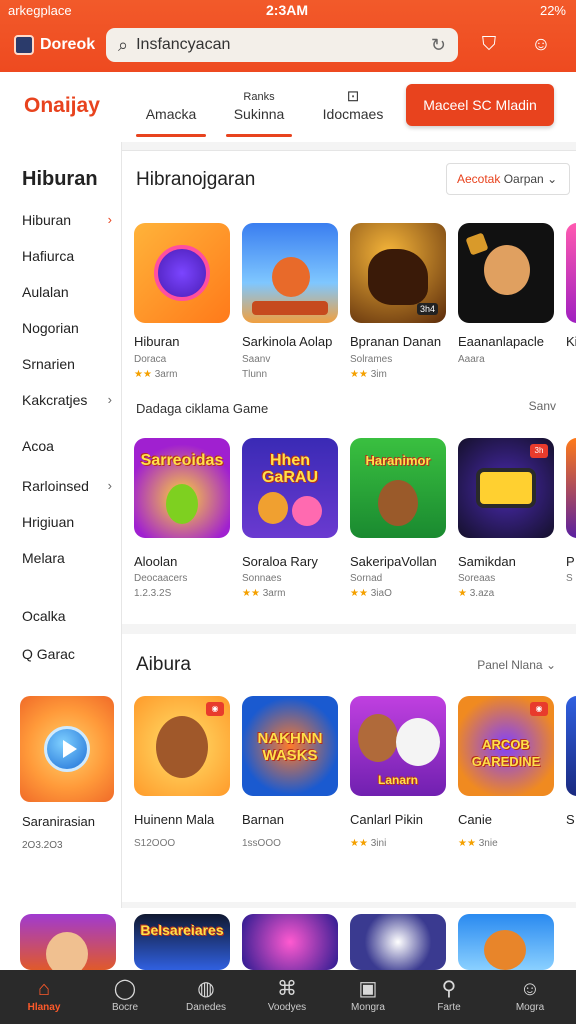  Describe the element at coordinates (55, 400) in the screenshot. I see `sidebar-item-label: Kakcratjes` at that location.